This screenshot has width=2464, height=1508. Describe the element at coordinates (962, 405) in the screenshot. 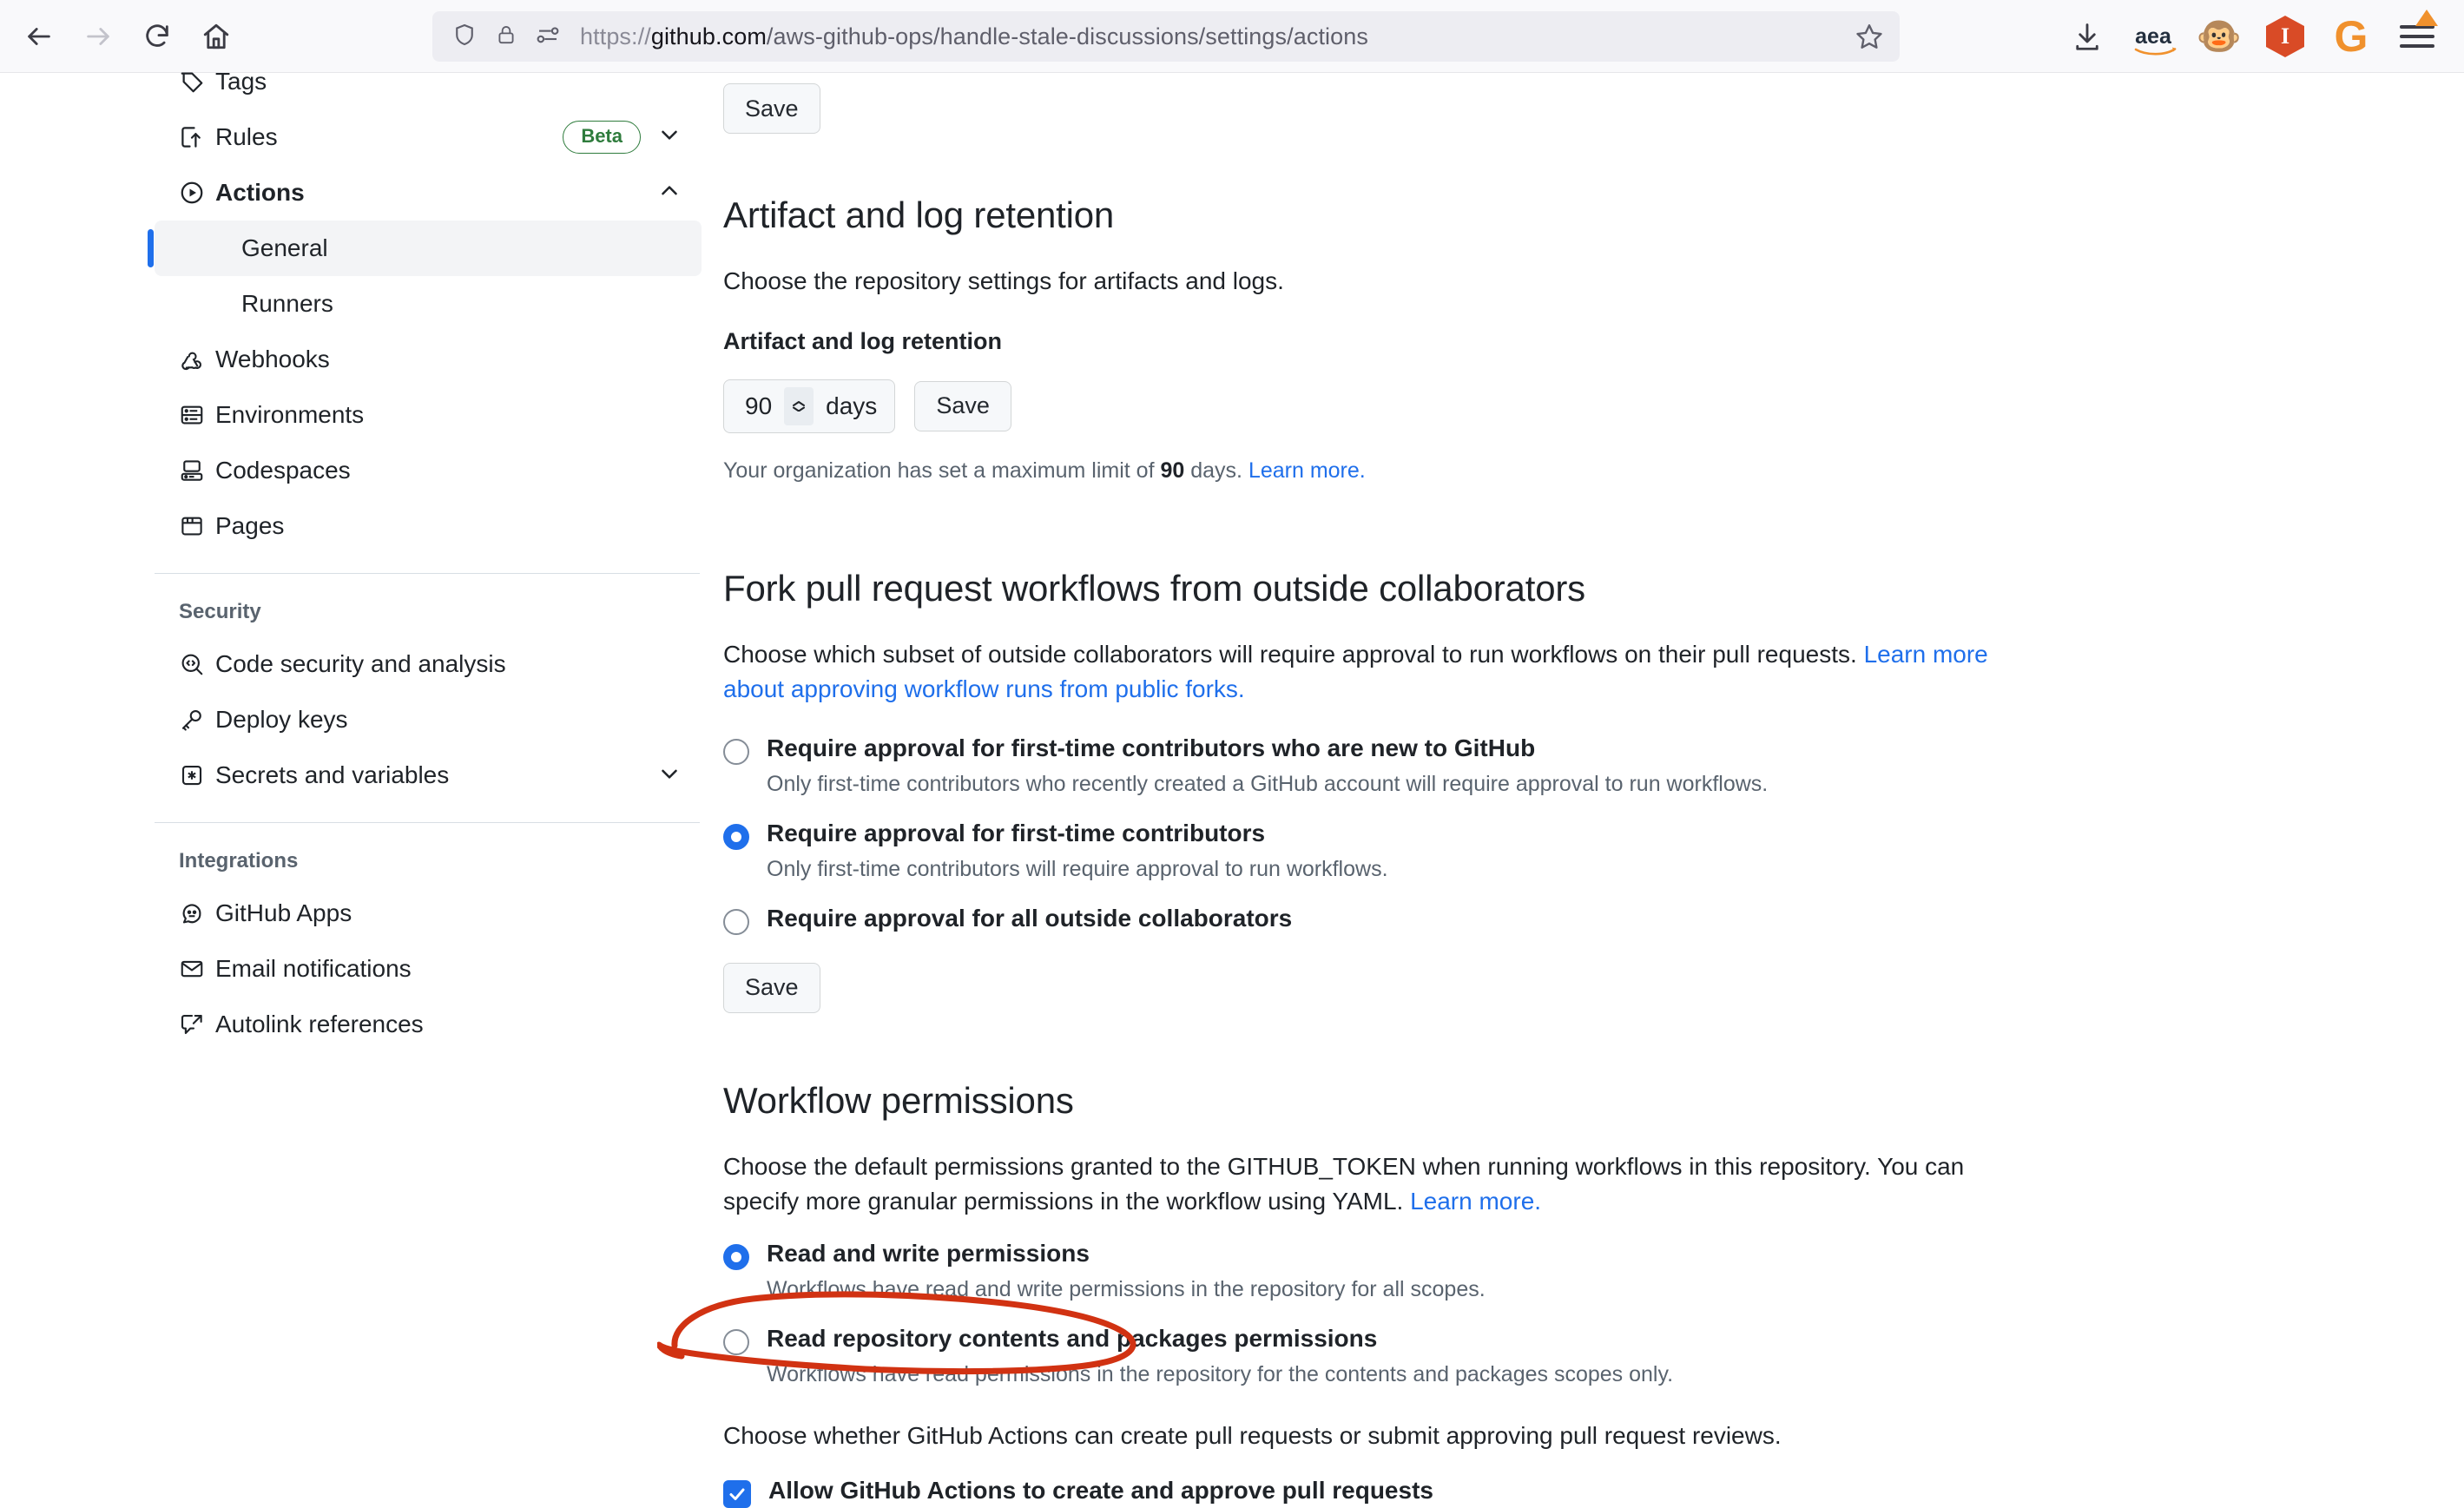

I see `save-button-retention: Save` at that location.